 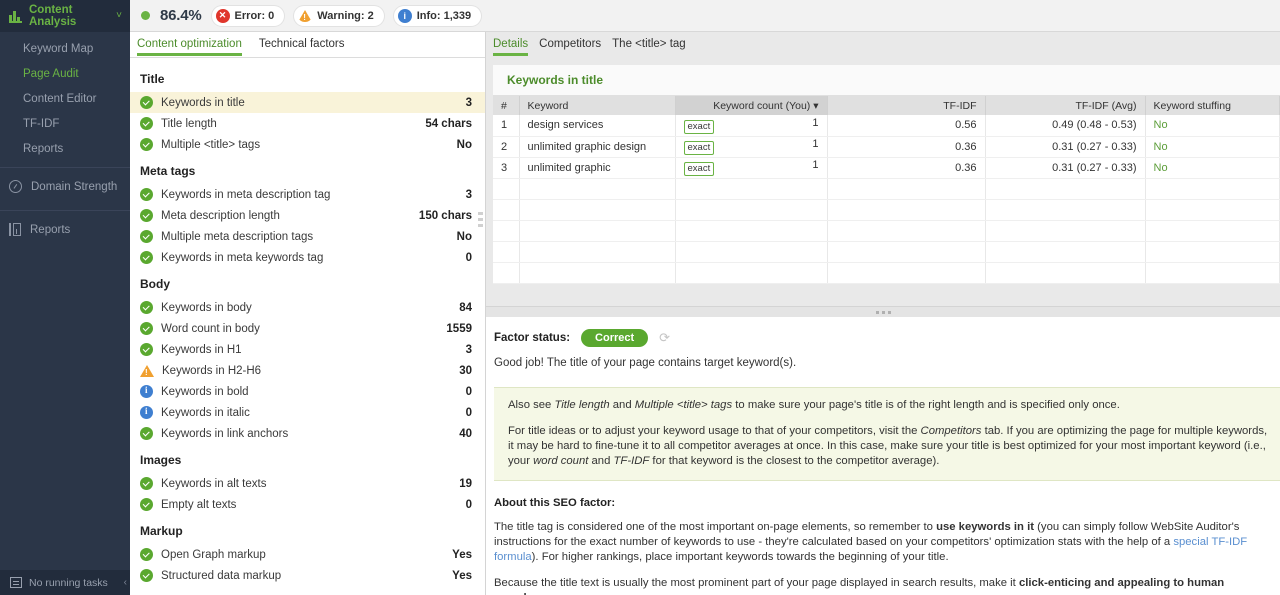 I want to click on sidebar-footer: No running tasks ‹, so click(x=65, y=582).